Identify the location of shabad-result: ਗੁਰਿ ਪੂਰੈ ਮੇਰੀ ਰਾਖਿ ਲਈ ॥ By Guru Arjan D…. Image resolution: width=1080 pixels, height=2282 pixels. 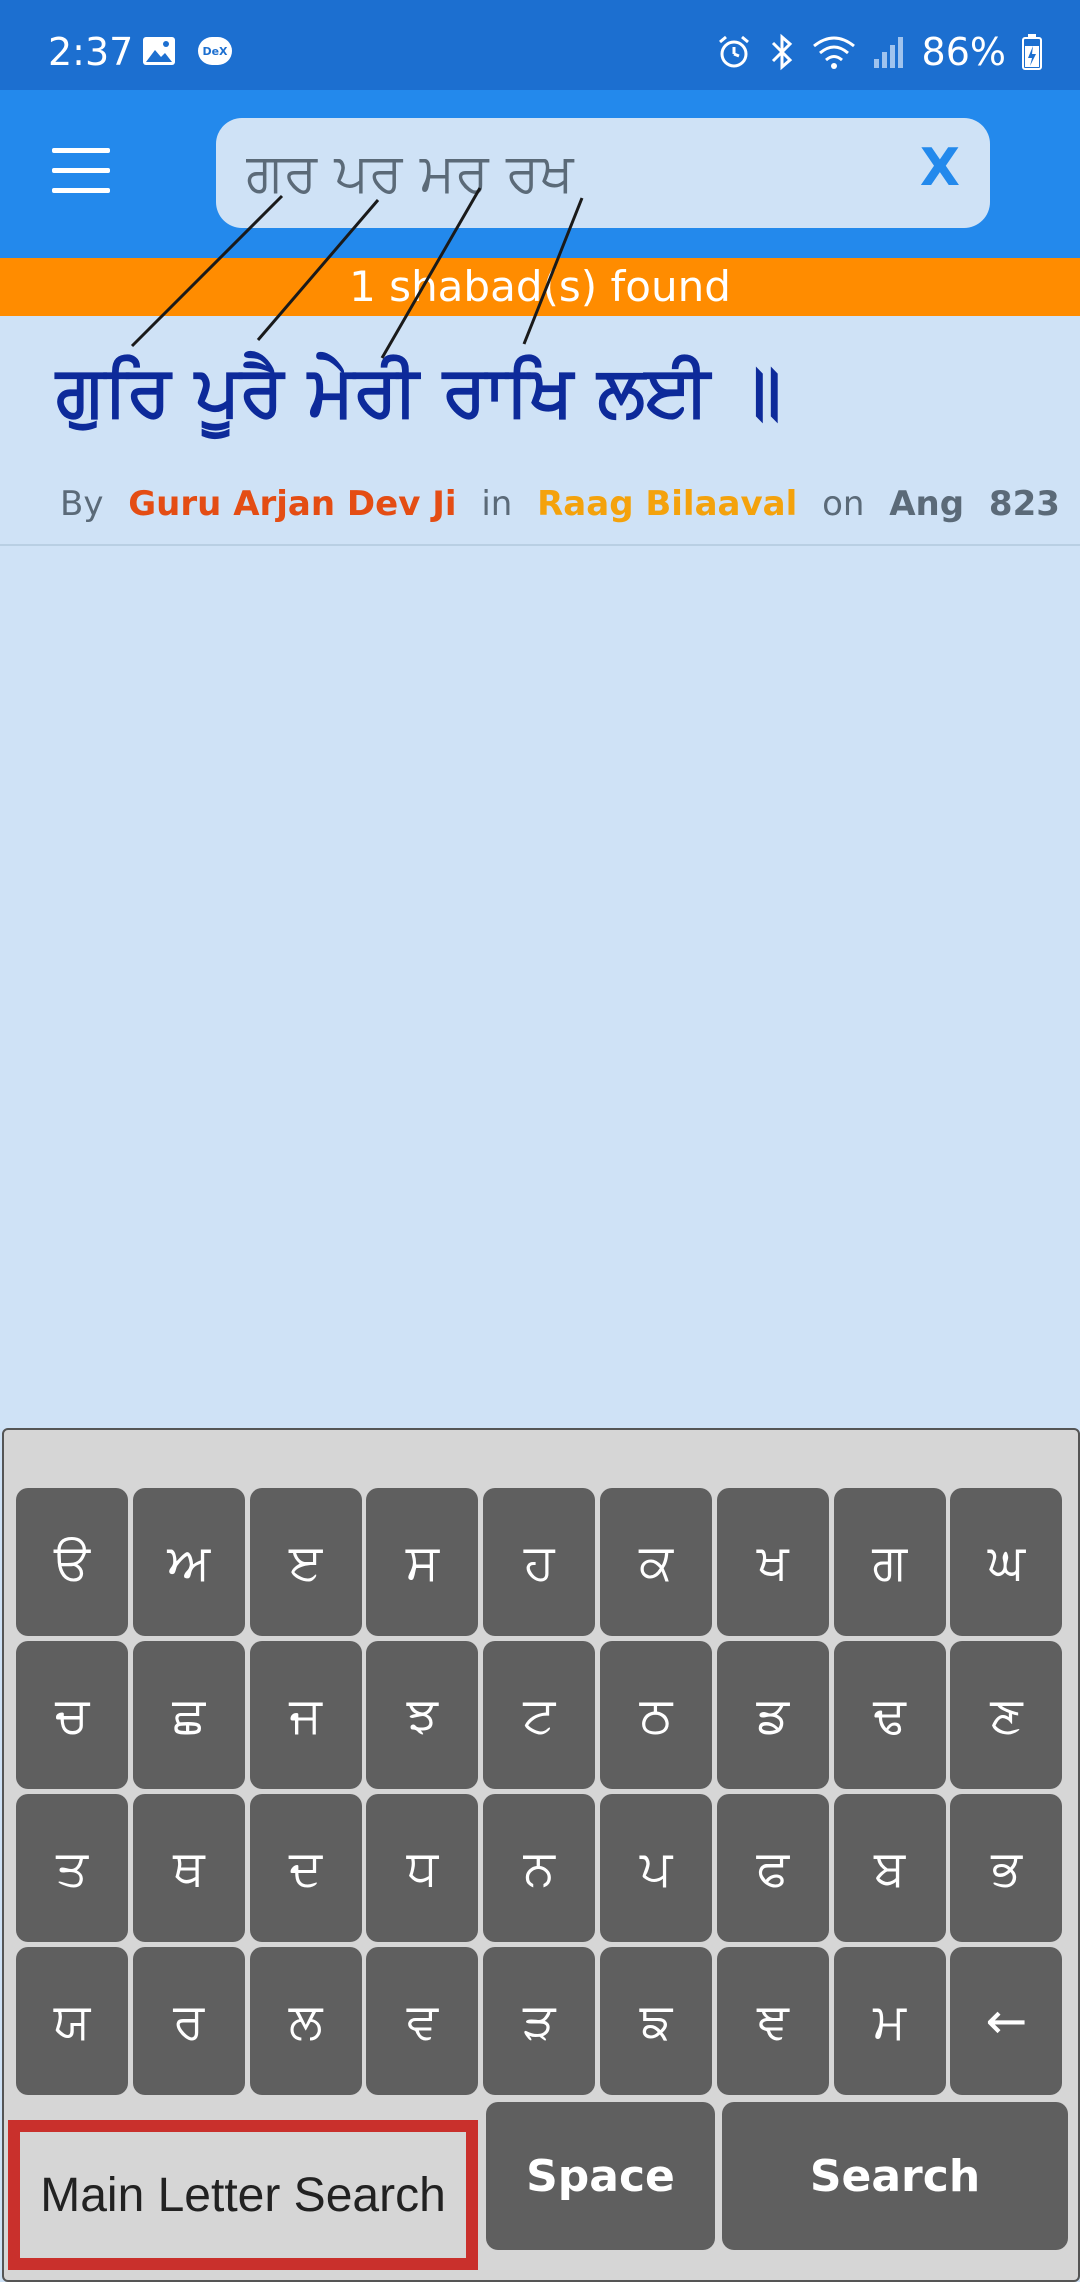
(540, 431).